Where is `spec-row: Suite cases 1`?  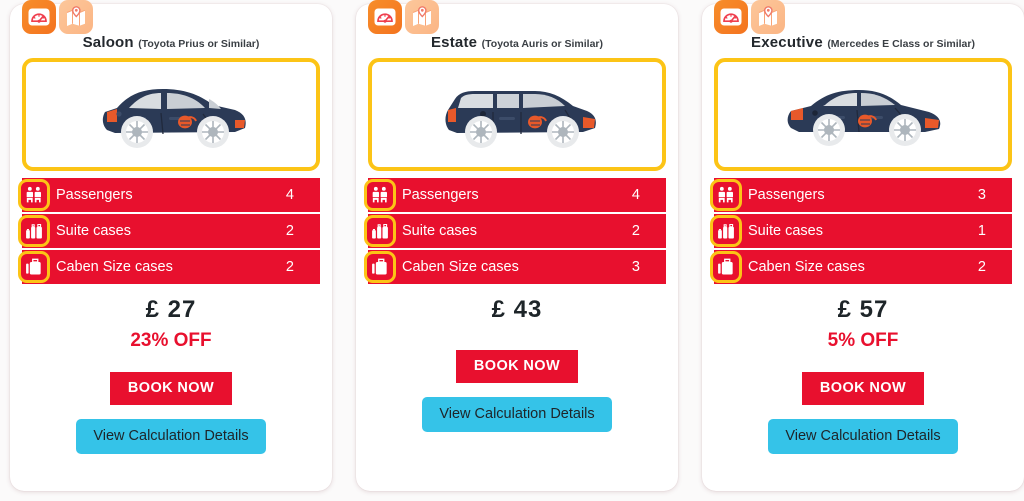
spec-row: Suite cases 1 is located at coordinates (861, 231).